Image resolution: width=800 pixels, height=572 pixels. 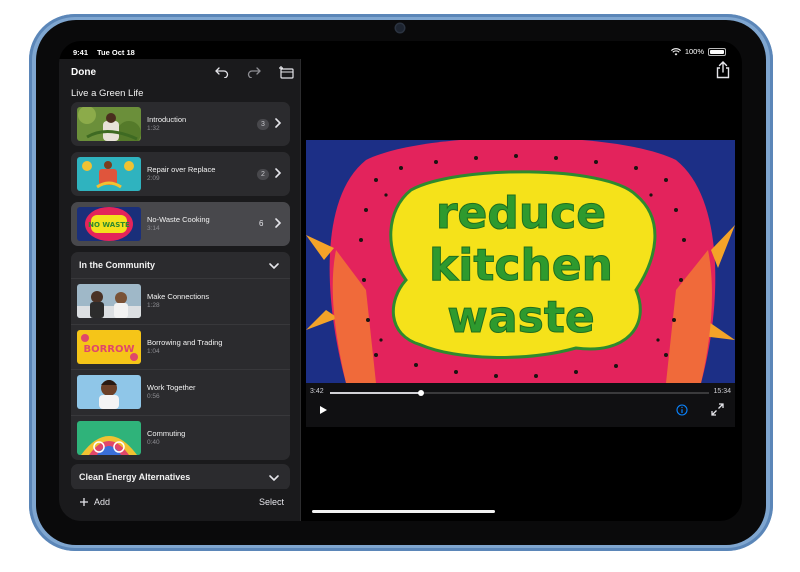 What do you see at coordinates (682, 410) in the screenshot?
I see `info-icon` at bounding box center [682, 410].